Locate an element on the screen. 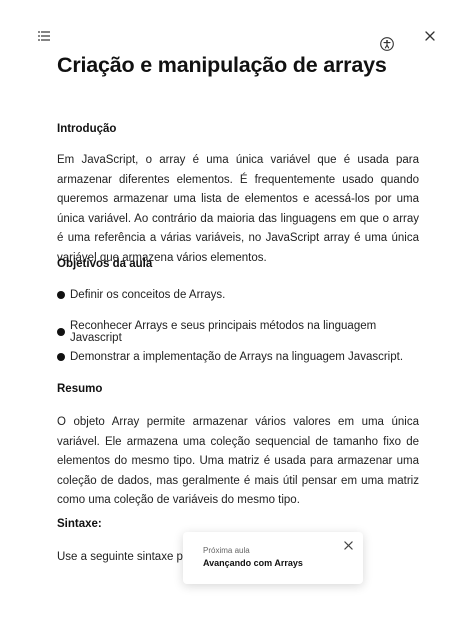  intro-heading: Introdução is located at coordinates (87, 129).